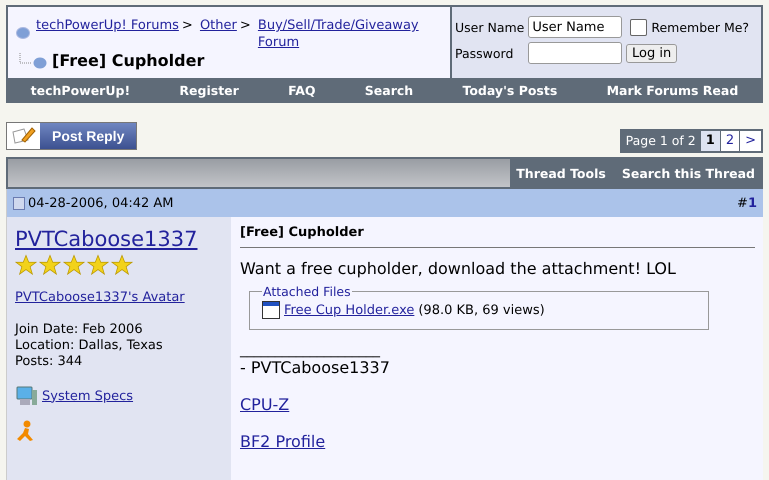  I want to click on system-specs-link: System Specs, so click(88, 396).